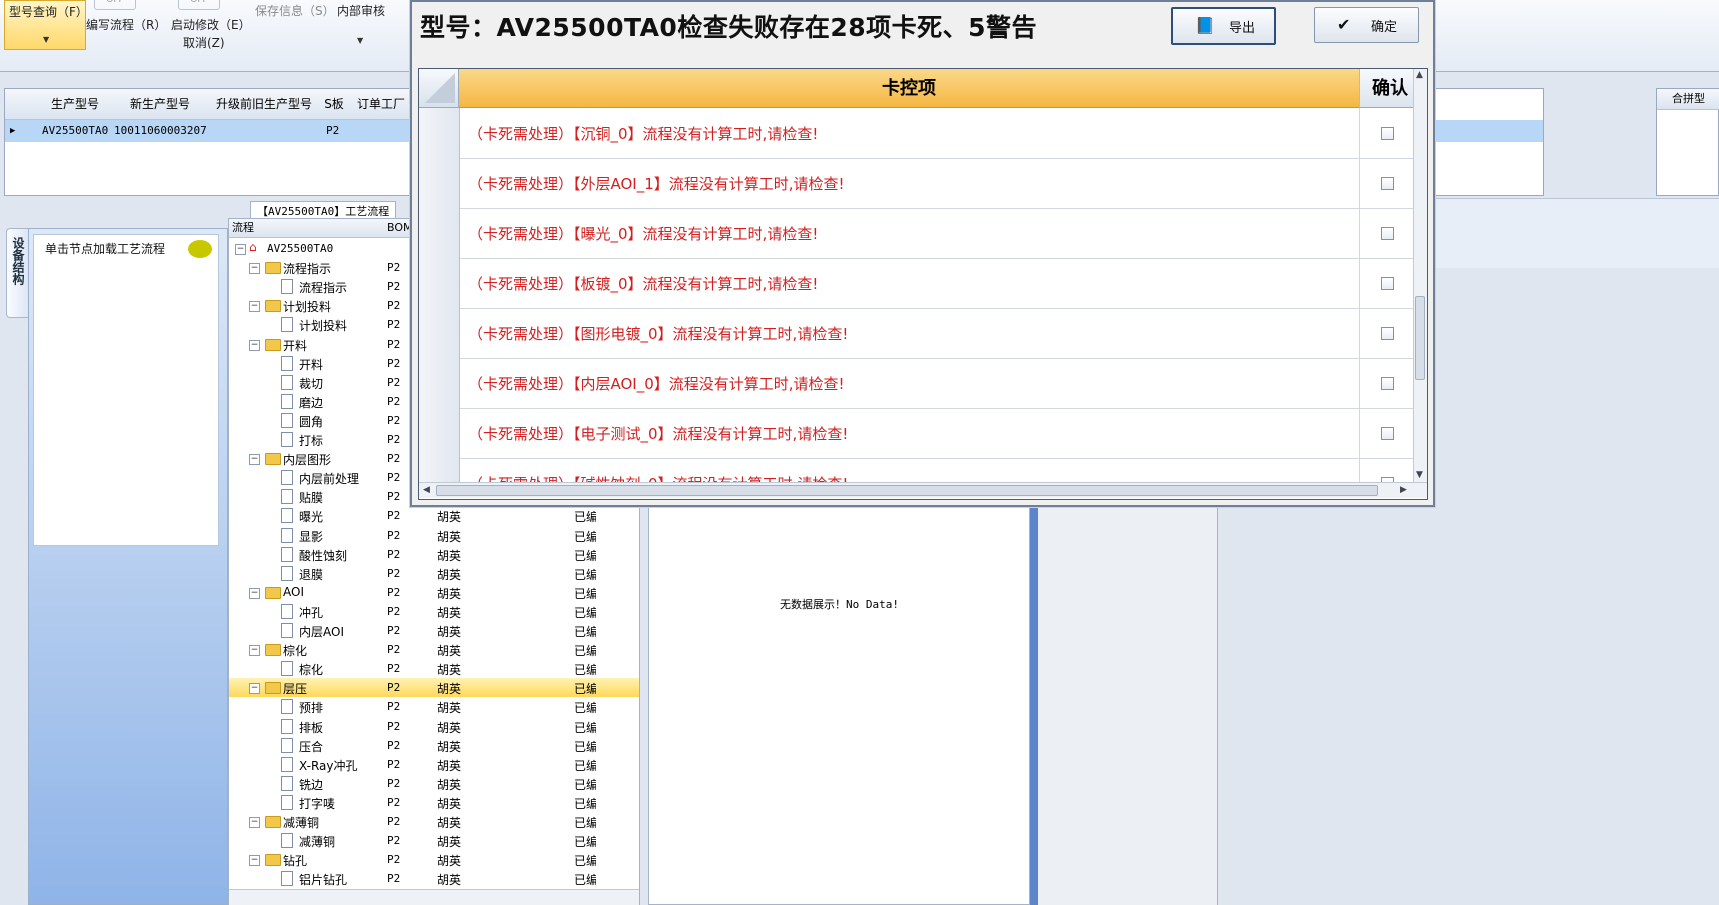 The image size is (1719, 905). What do you see at coordinates (434, 726) in the screenshot?
I see `tree-node: 排板 P2 胡英 已编E` at bounding box center [434, 726].